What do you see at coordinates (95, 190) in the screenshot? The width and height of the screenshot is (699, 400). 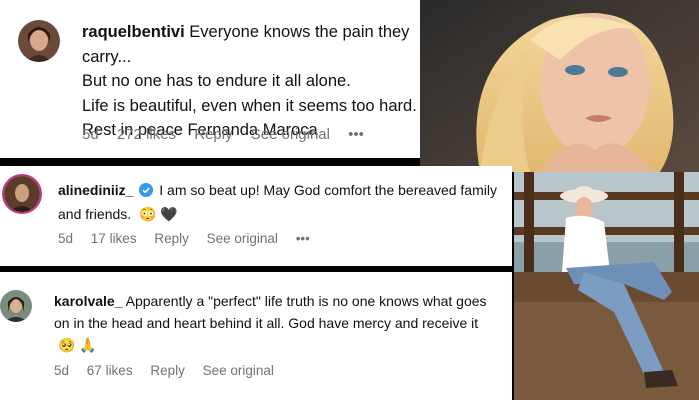 I see `username: alinediniiz_` at bounding box center [95, 190].